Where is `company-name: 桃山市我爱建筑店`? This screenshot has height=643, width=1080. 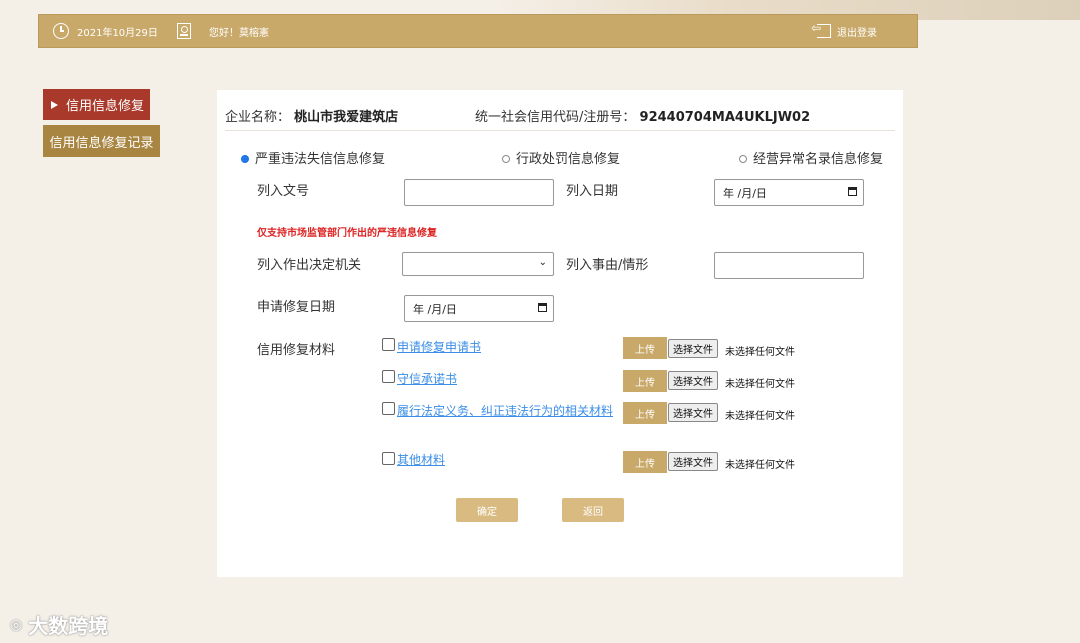
company-name: 桃山市我爱建筑店 is located at coordinates (346, 117).